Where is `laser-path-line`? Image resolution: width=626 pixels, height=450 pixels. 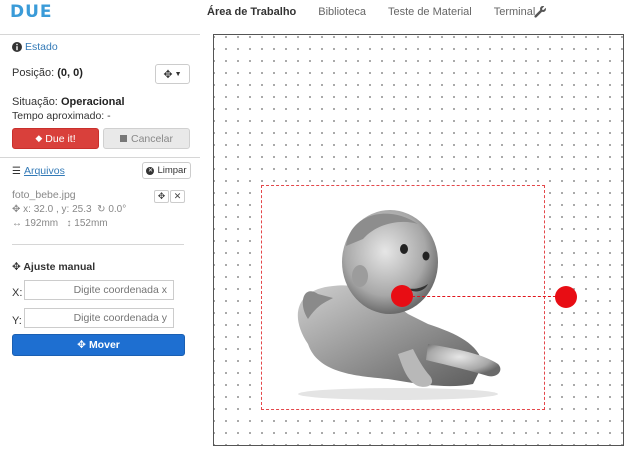 laser-path-line is located at coordinates (484, 296).